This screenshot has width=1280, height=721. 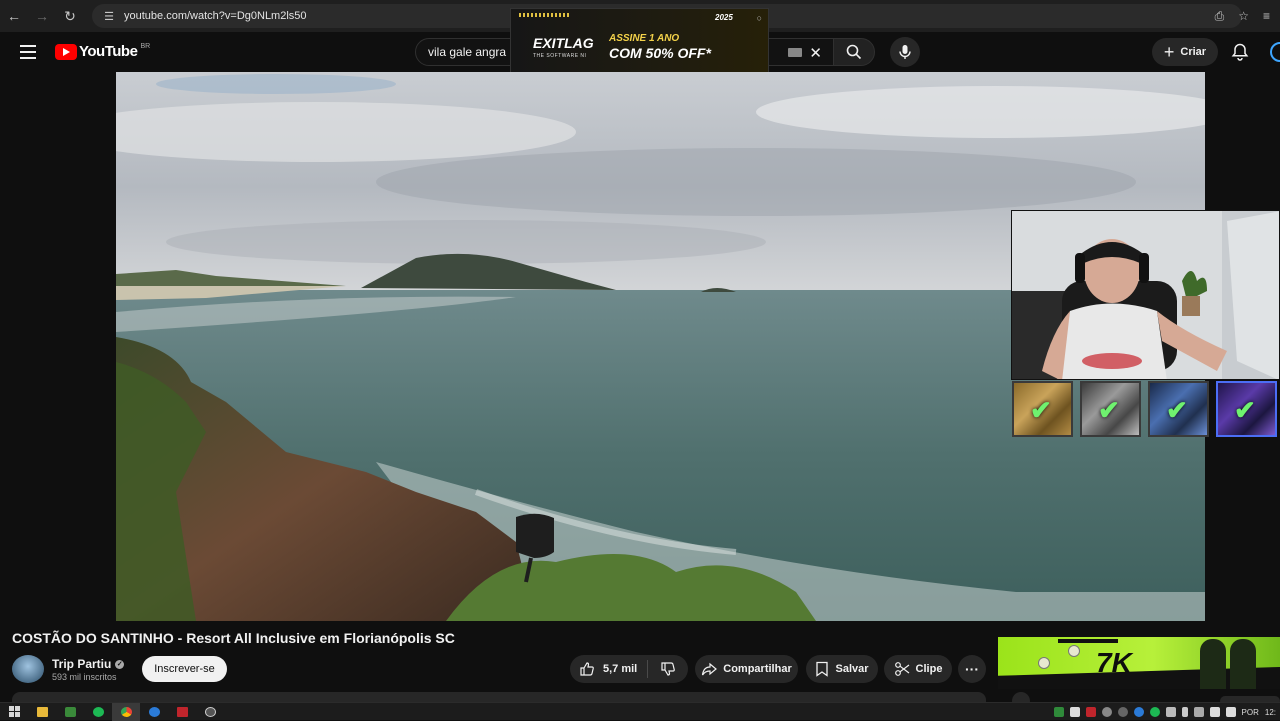 I want to click on thumbs-up-icon, so click(x=587, y=669).